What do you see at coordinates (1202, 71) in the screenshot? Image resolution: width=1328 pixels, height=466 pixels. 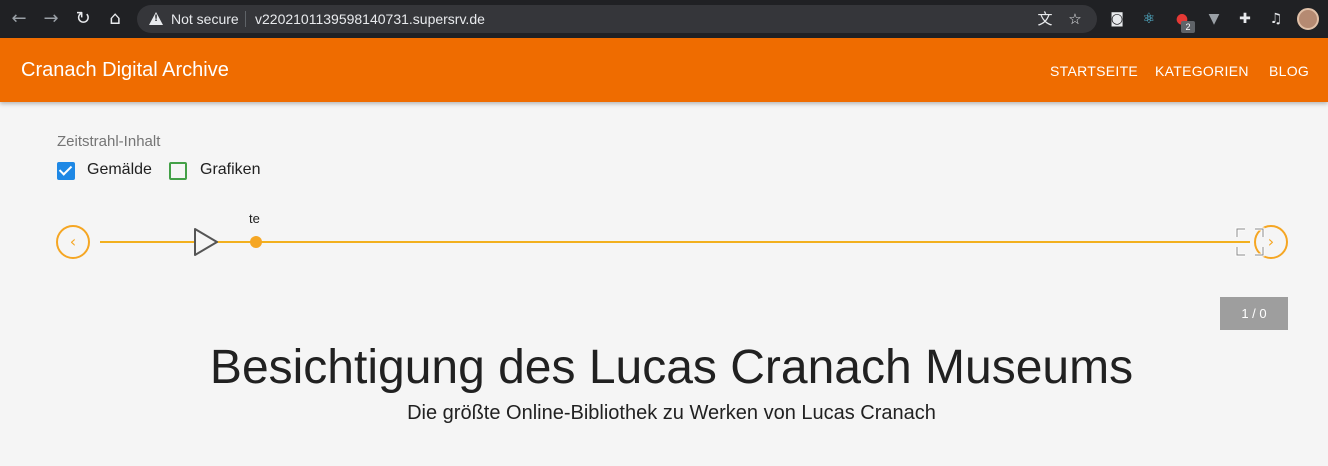 I see `nav-kategorien: KATEGORIEN` at bounding box center [1202, 71].